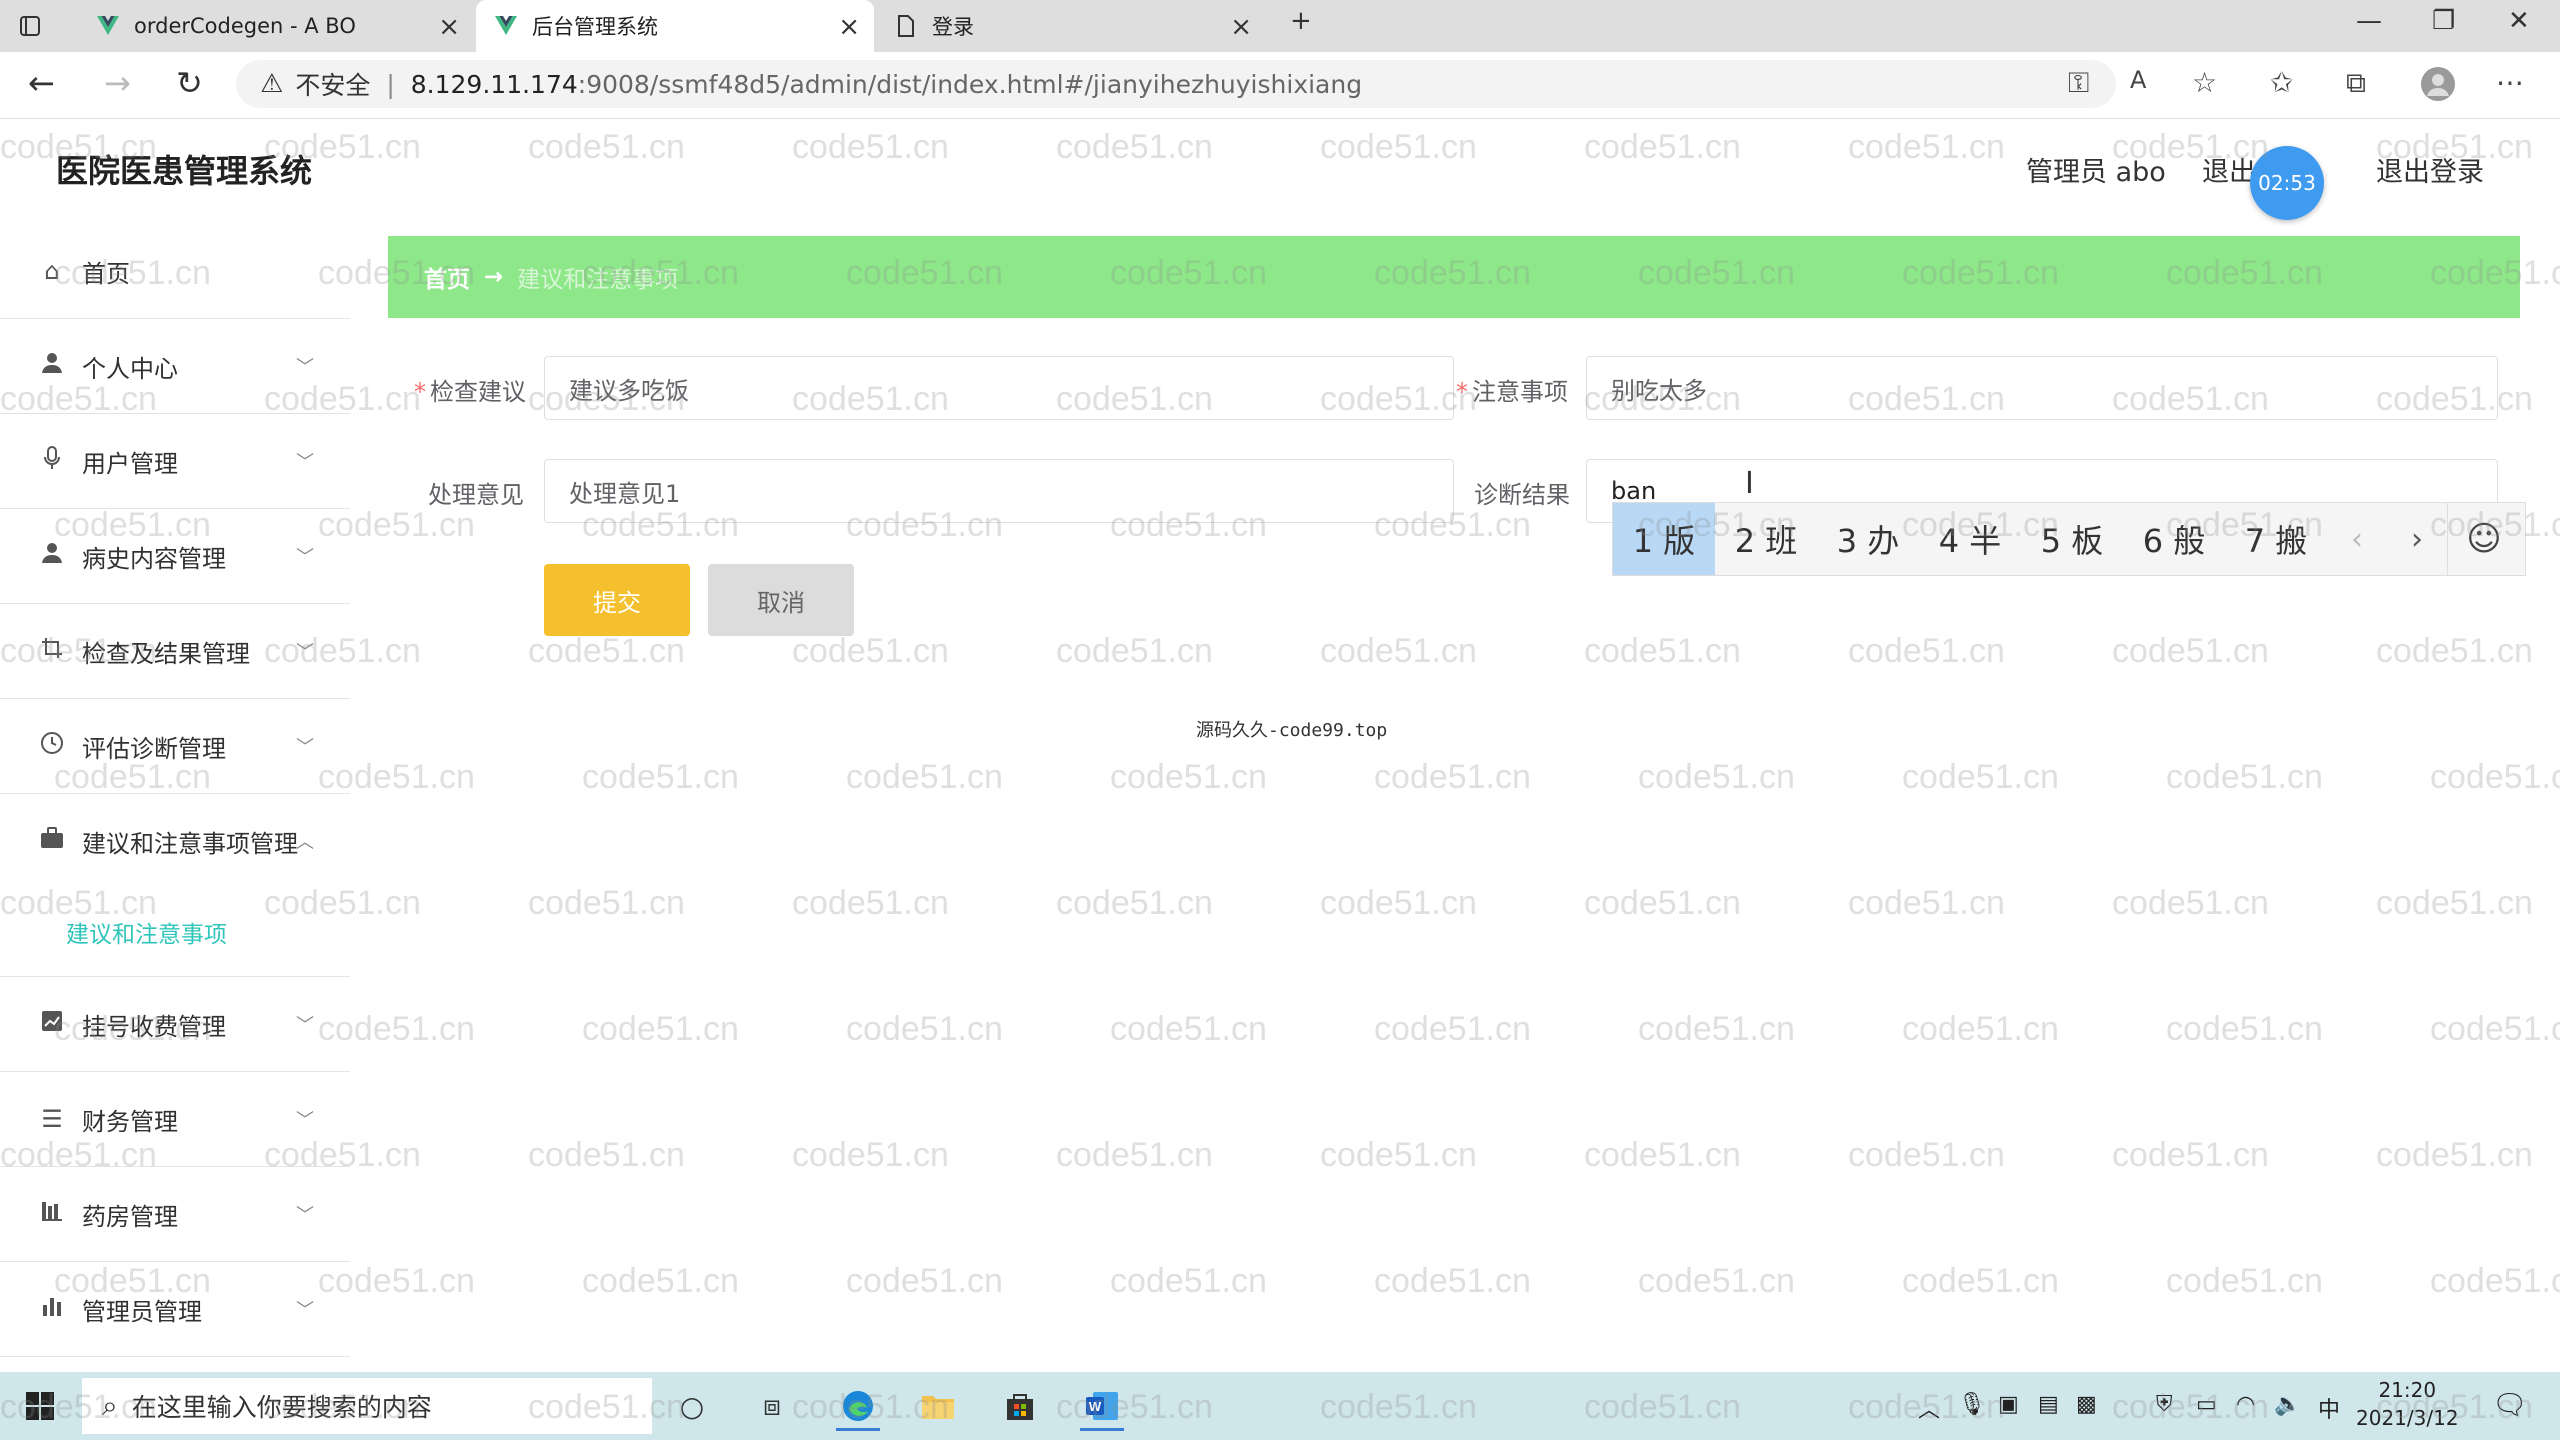 This screenshot has width=2560, height=1440. Describe the element at coordinates (1292, 730) in the screenshot. I see `footer-text: 源码久久-code99.top` at that location.